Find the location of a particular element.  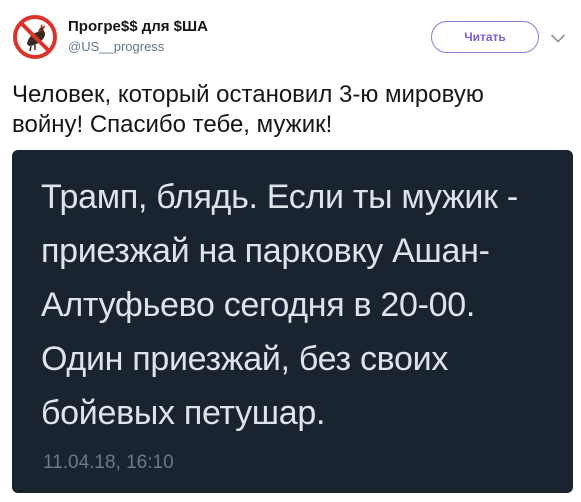

author-name: Прогре$$ для $ША is located at coordinates (138, 27).